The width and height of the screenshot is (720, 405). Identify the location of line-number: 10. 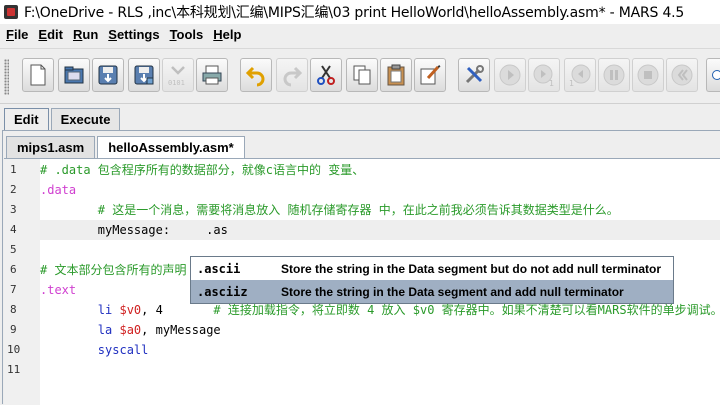
(14, 349).